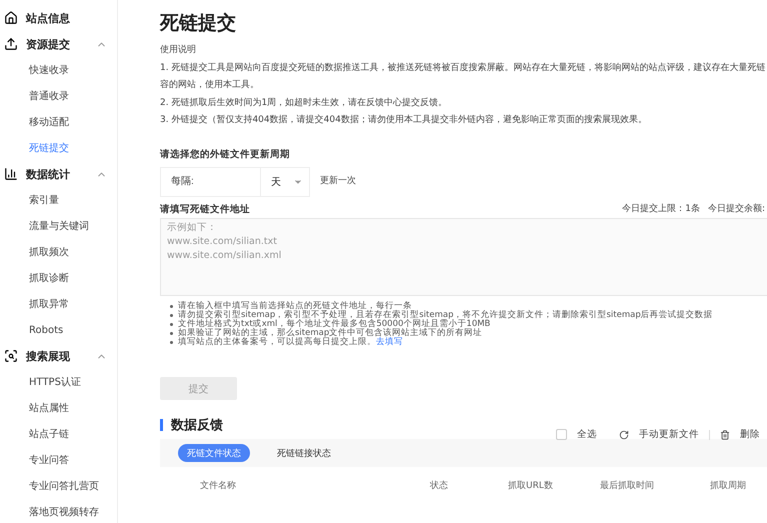 This screenshot has height=523, width=767. I want to click on nav-item: 站点属性, so click(58, 408).